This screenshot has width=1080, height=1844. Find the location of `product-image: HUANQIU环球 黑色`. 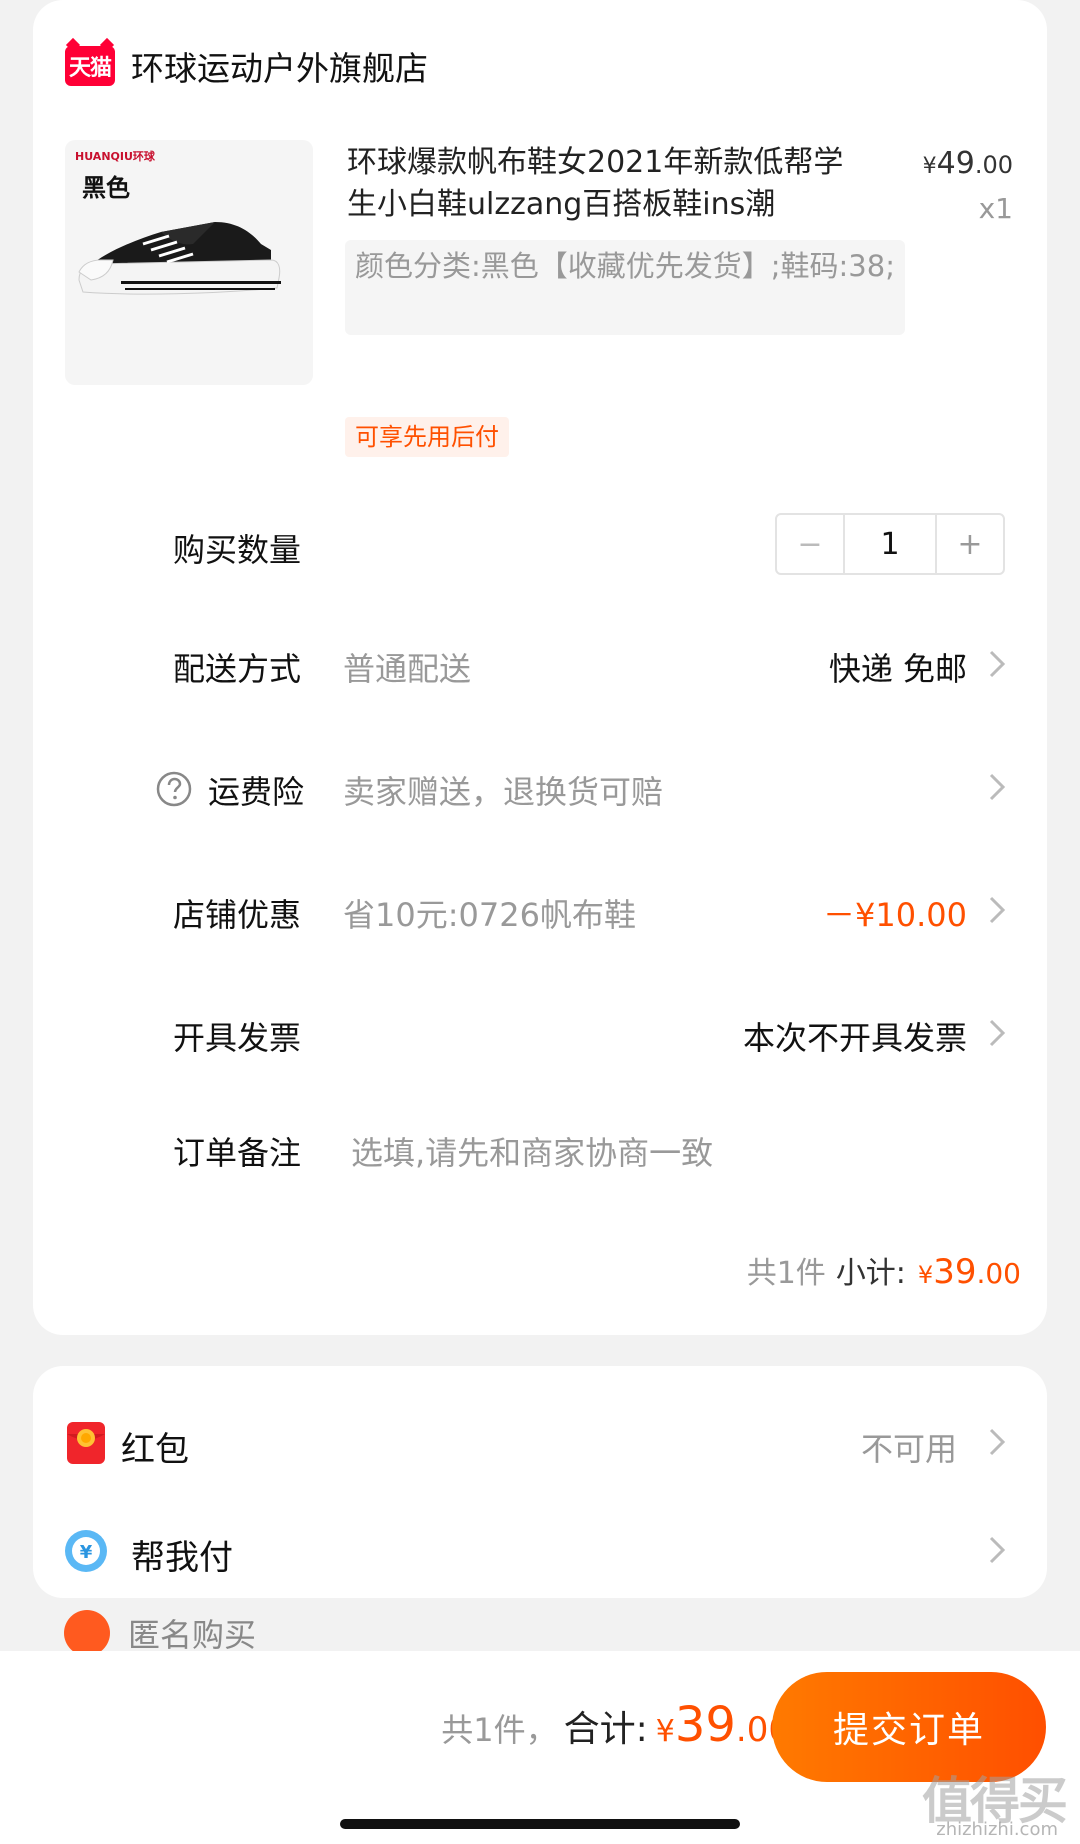

product-image: HUANQIU环球 黑色 is located at coordinates (189, 262).